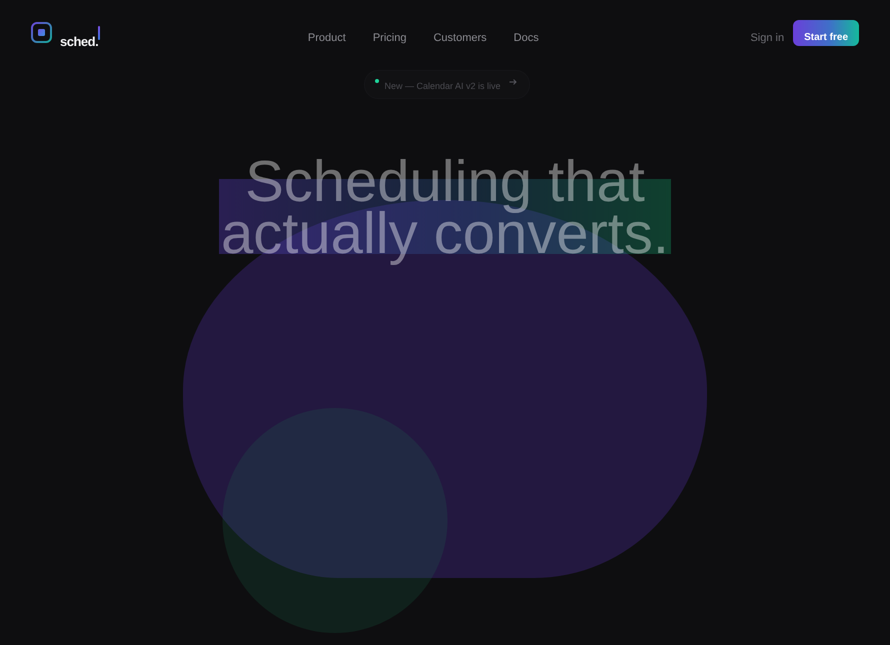 The image size is (890, 645). I want to click on status-dot-icon, so click(377, 81).